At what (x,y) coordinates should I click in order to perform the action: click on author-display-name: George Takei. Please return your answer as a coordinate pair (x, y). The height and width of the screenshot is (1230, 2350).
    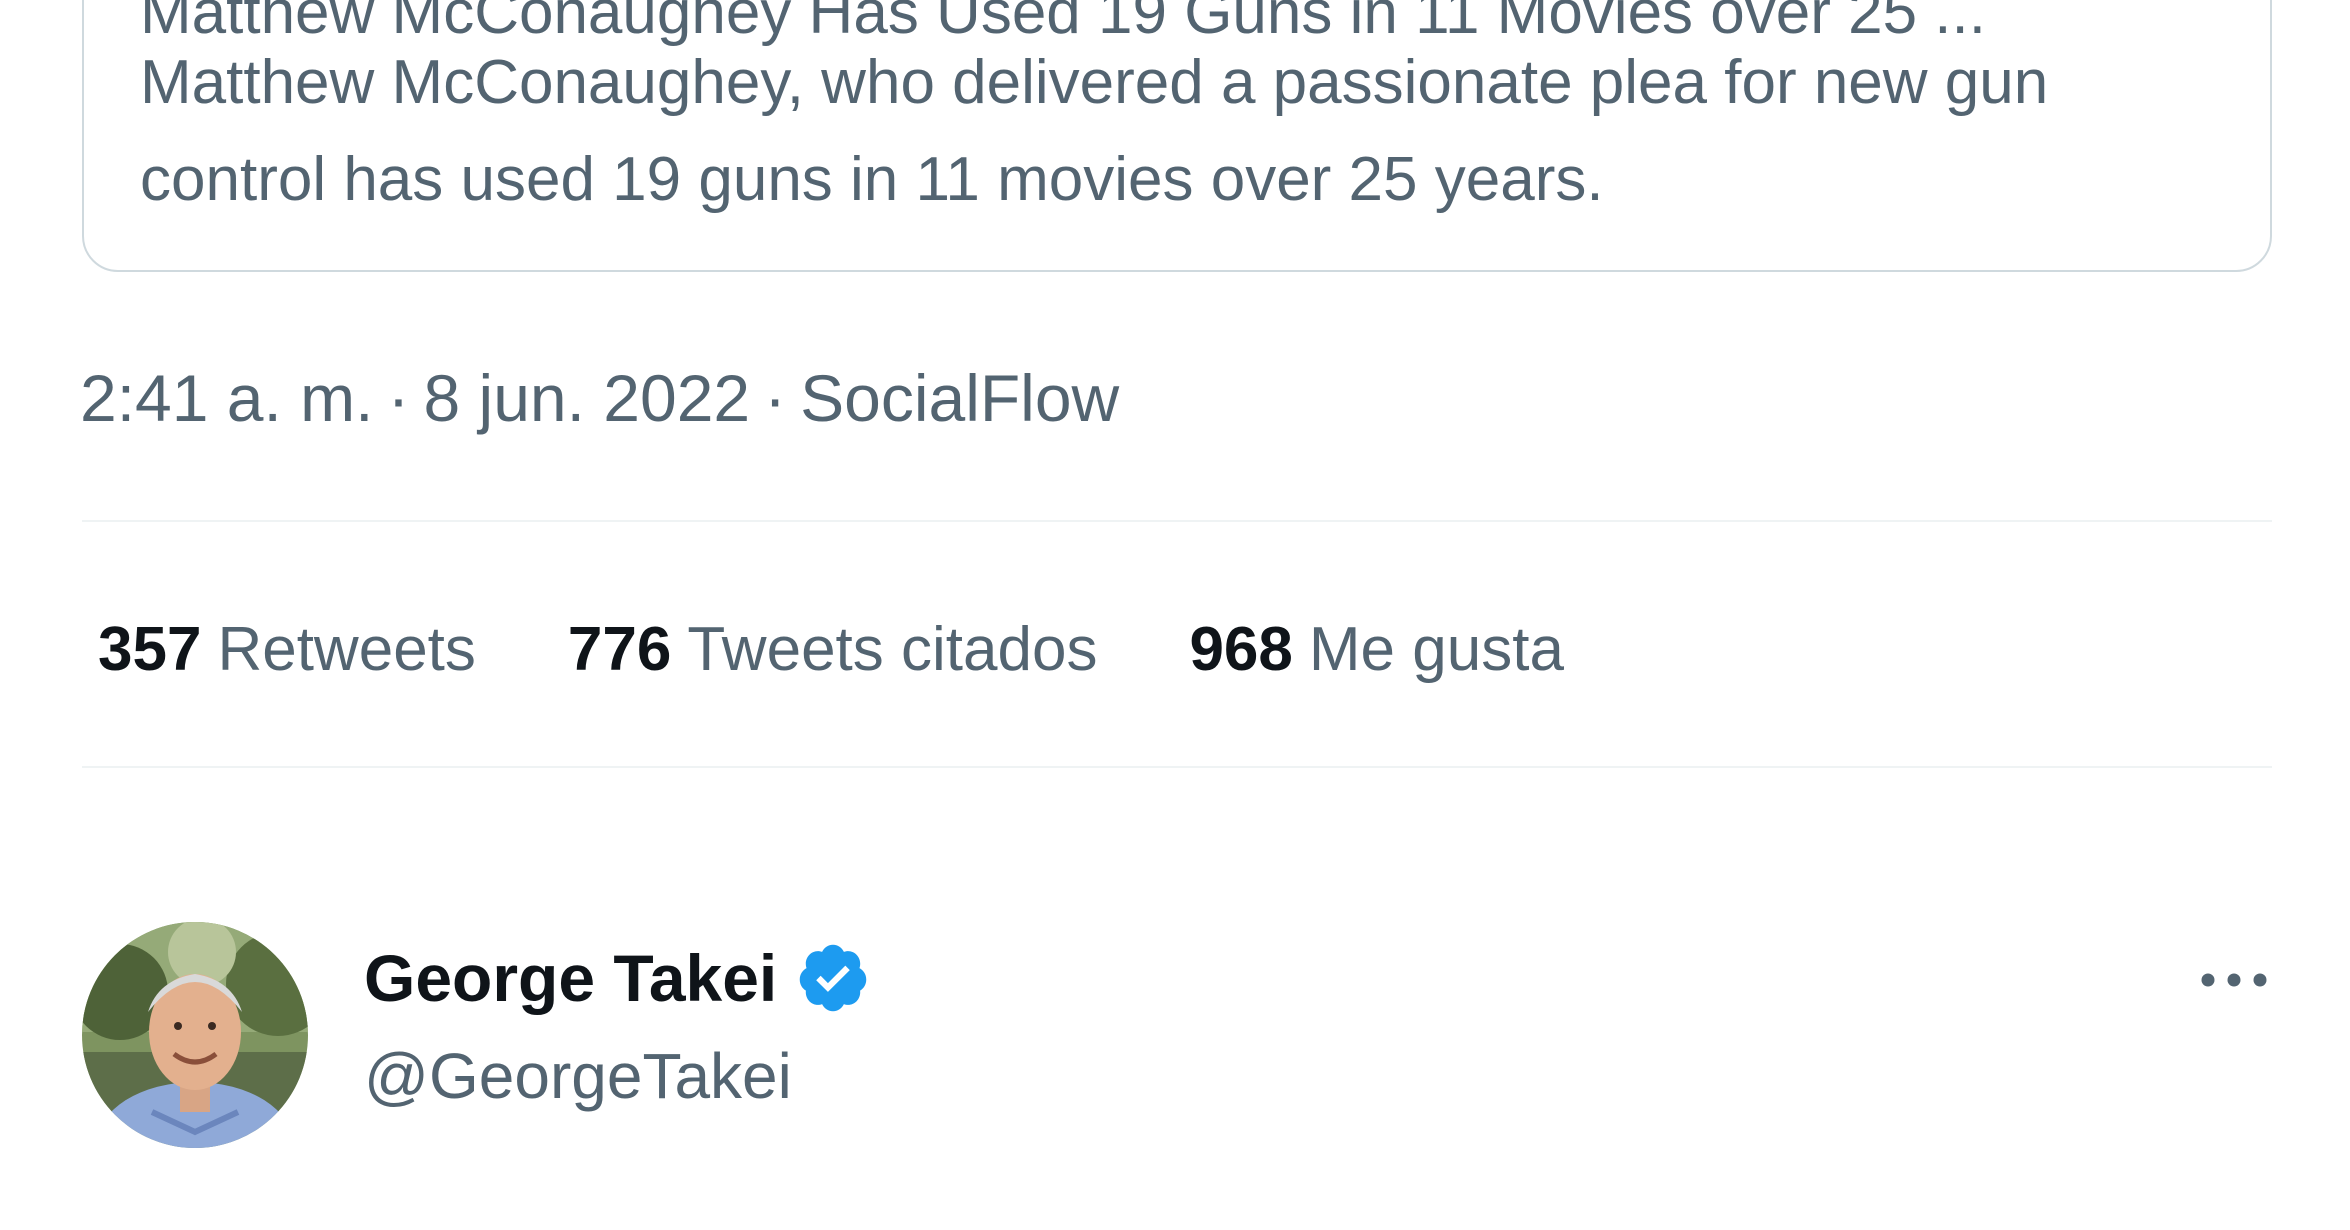
    Looking at the image, I should click on (570, 978).